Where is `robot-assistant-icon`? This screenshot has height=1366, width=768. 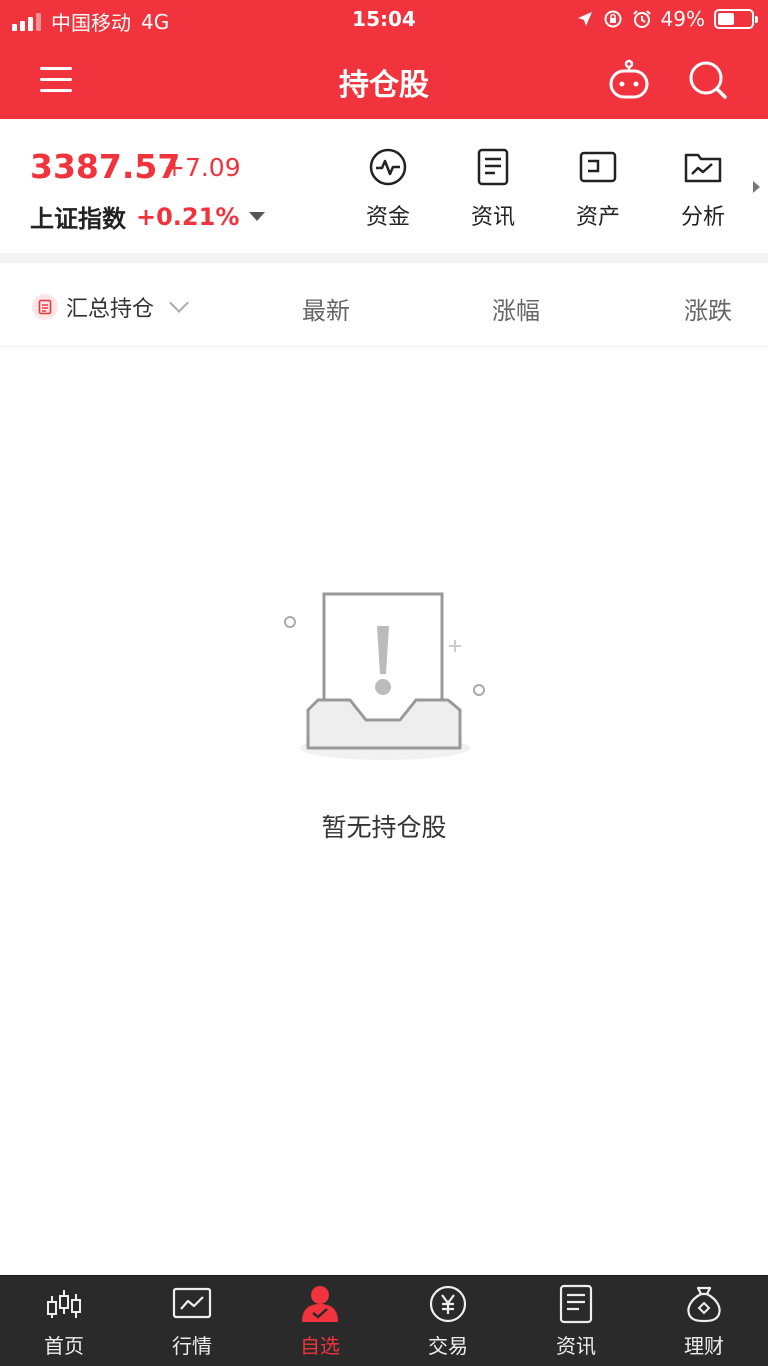 robot-assistant-icon is located at coordinates (629, 80).